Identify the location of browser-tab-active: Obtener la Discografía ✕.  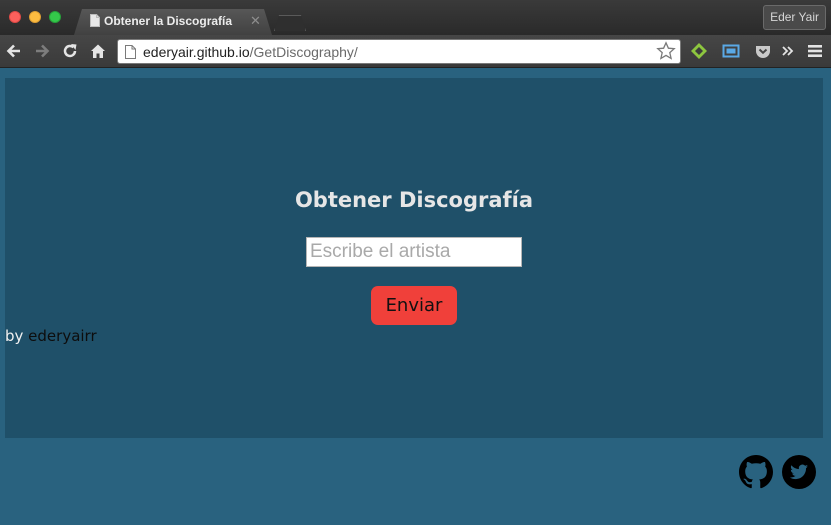
(173, 22).